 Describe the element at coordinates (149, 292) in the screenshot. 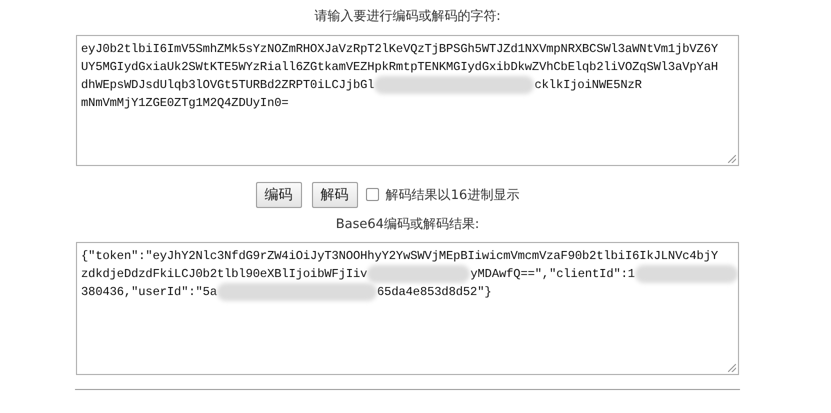

I see `text-line: 380436,"userId":"5a` at that location.